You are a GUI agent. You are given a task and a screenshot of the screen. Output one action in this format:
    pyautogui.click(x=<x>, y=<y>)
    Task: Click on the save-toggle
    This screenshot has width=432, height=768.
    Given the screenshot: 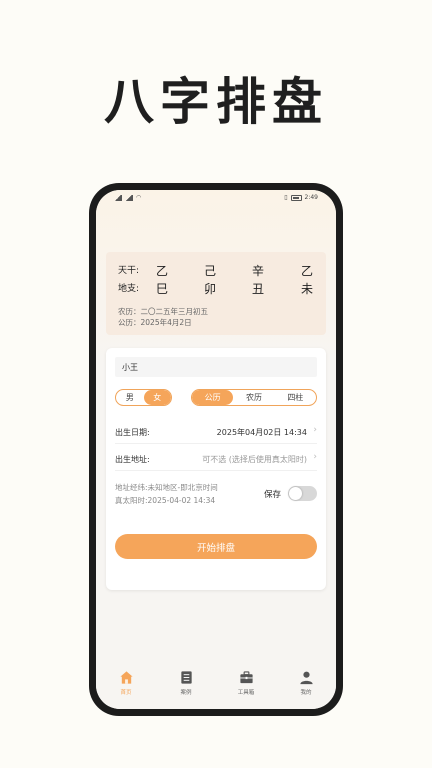 What is the action you would take?
    pyautogui.click(x=302, y=493)
    